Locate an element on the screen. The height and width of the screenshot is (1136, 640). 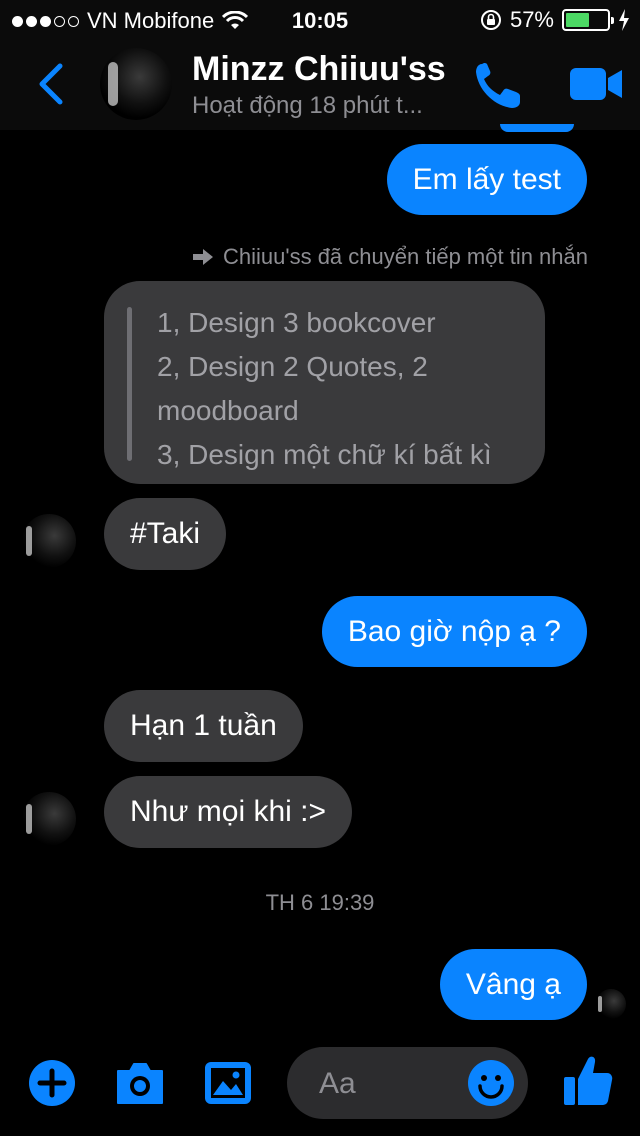
battery-percent: 57% is located at coordinates (531, 19).